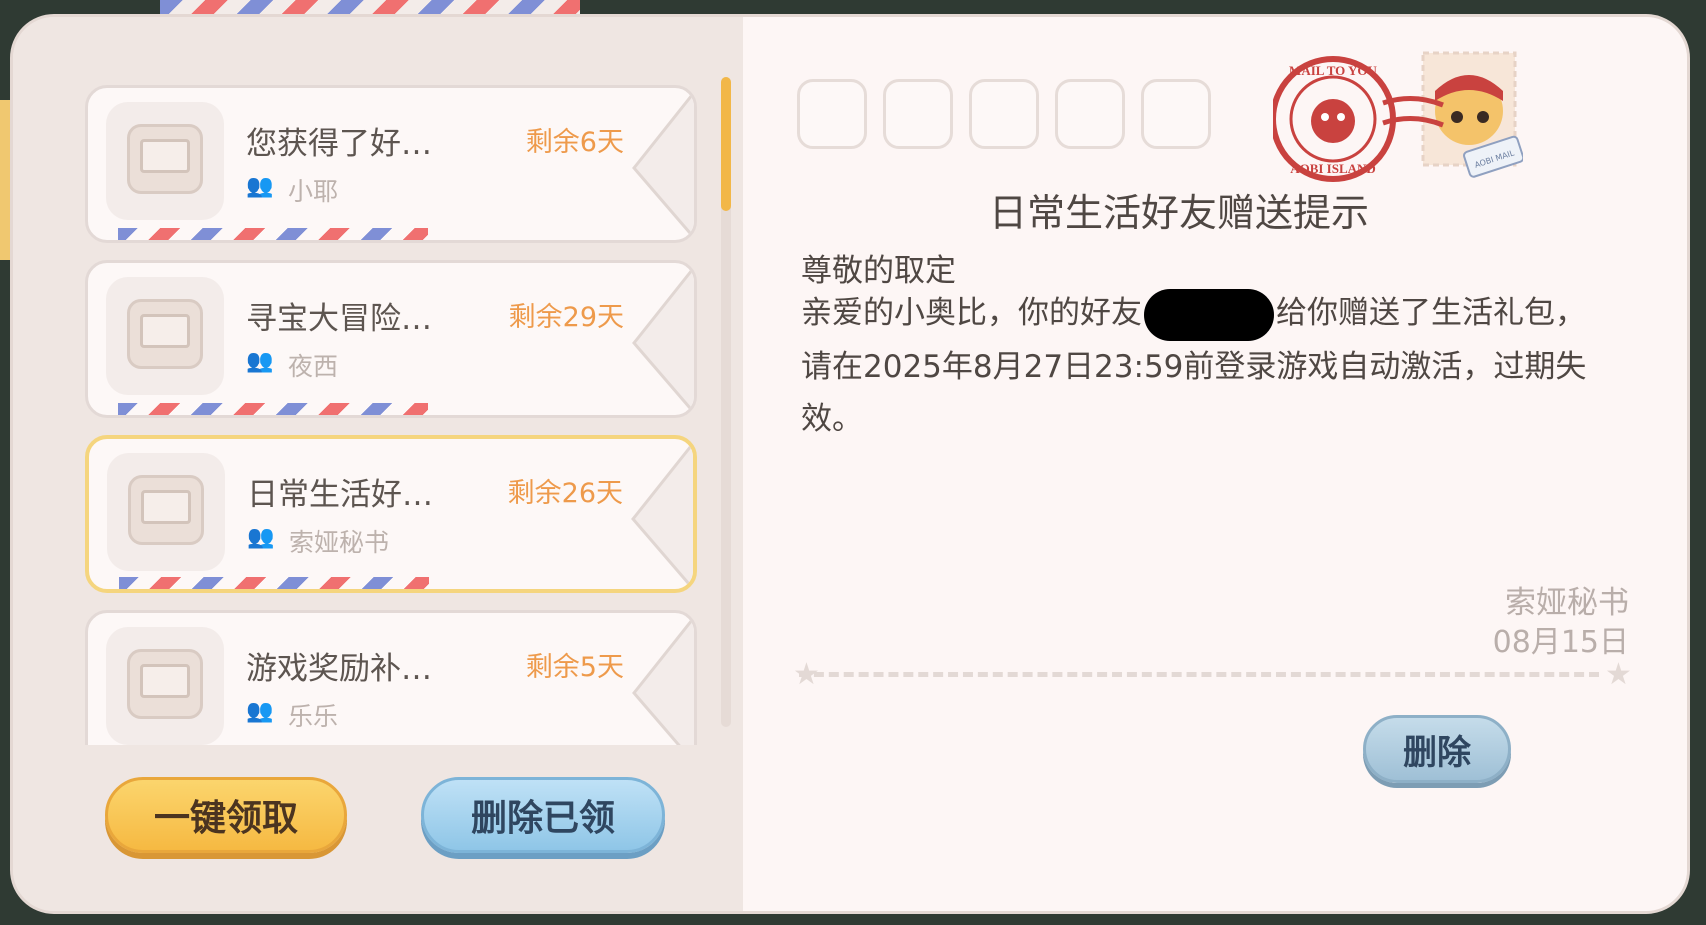  Describe the element at coordinates (1437, 749) in the screenshot. I see `delete-button: 删除` at that location.